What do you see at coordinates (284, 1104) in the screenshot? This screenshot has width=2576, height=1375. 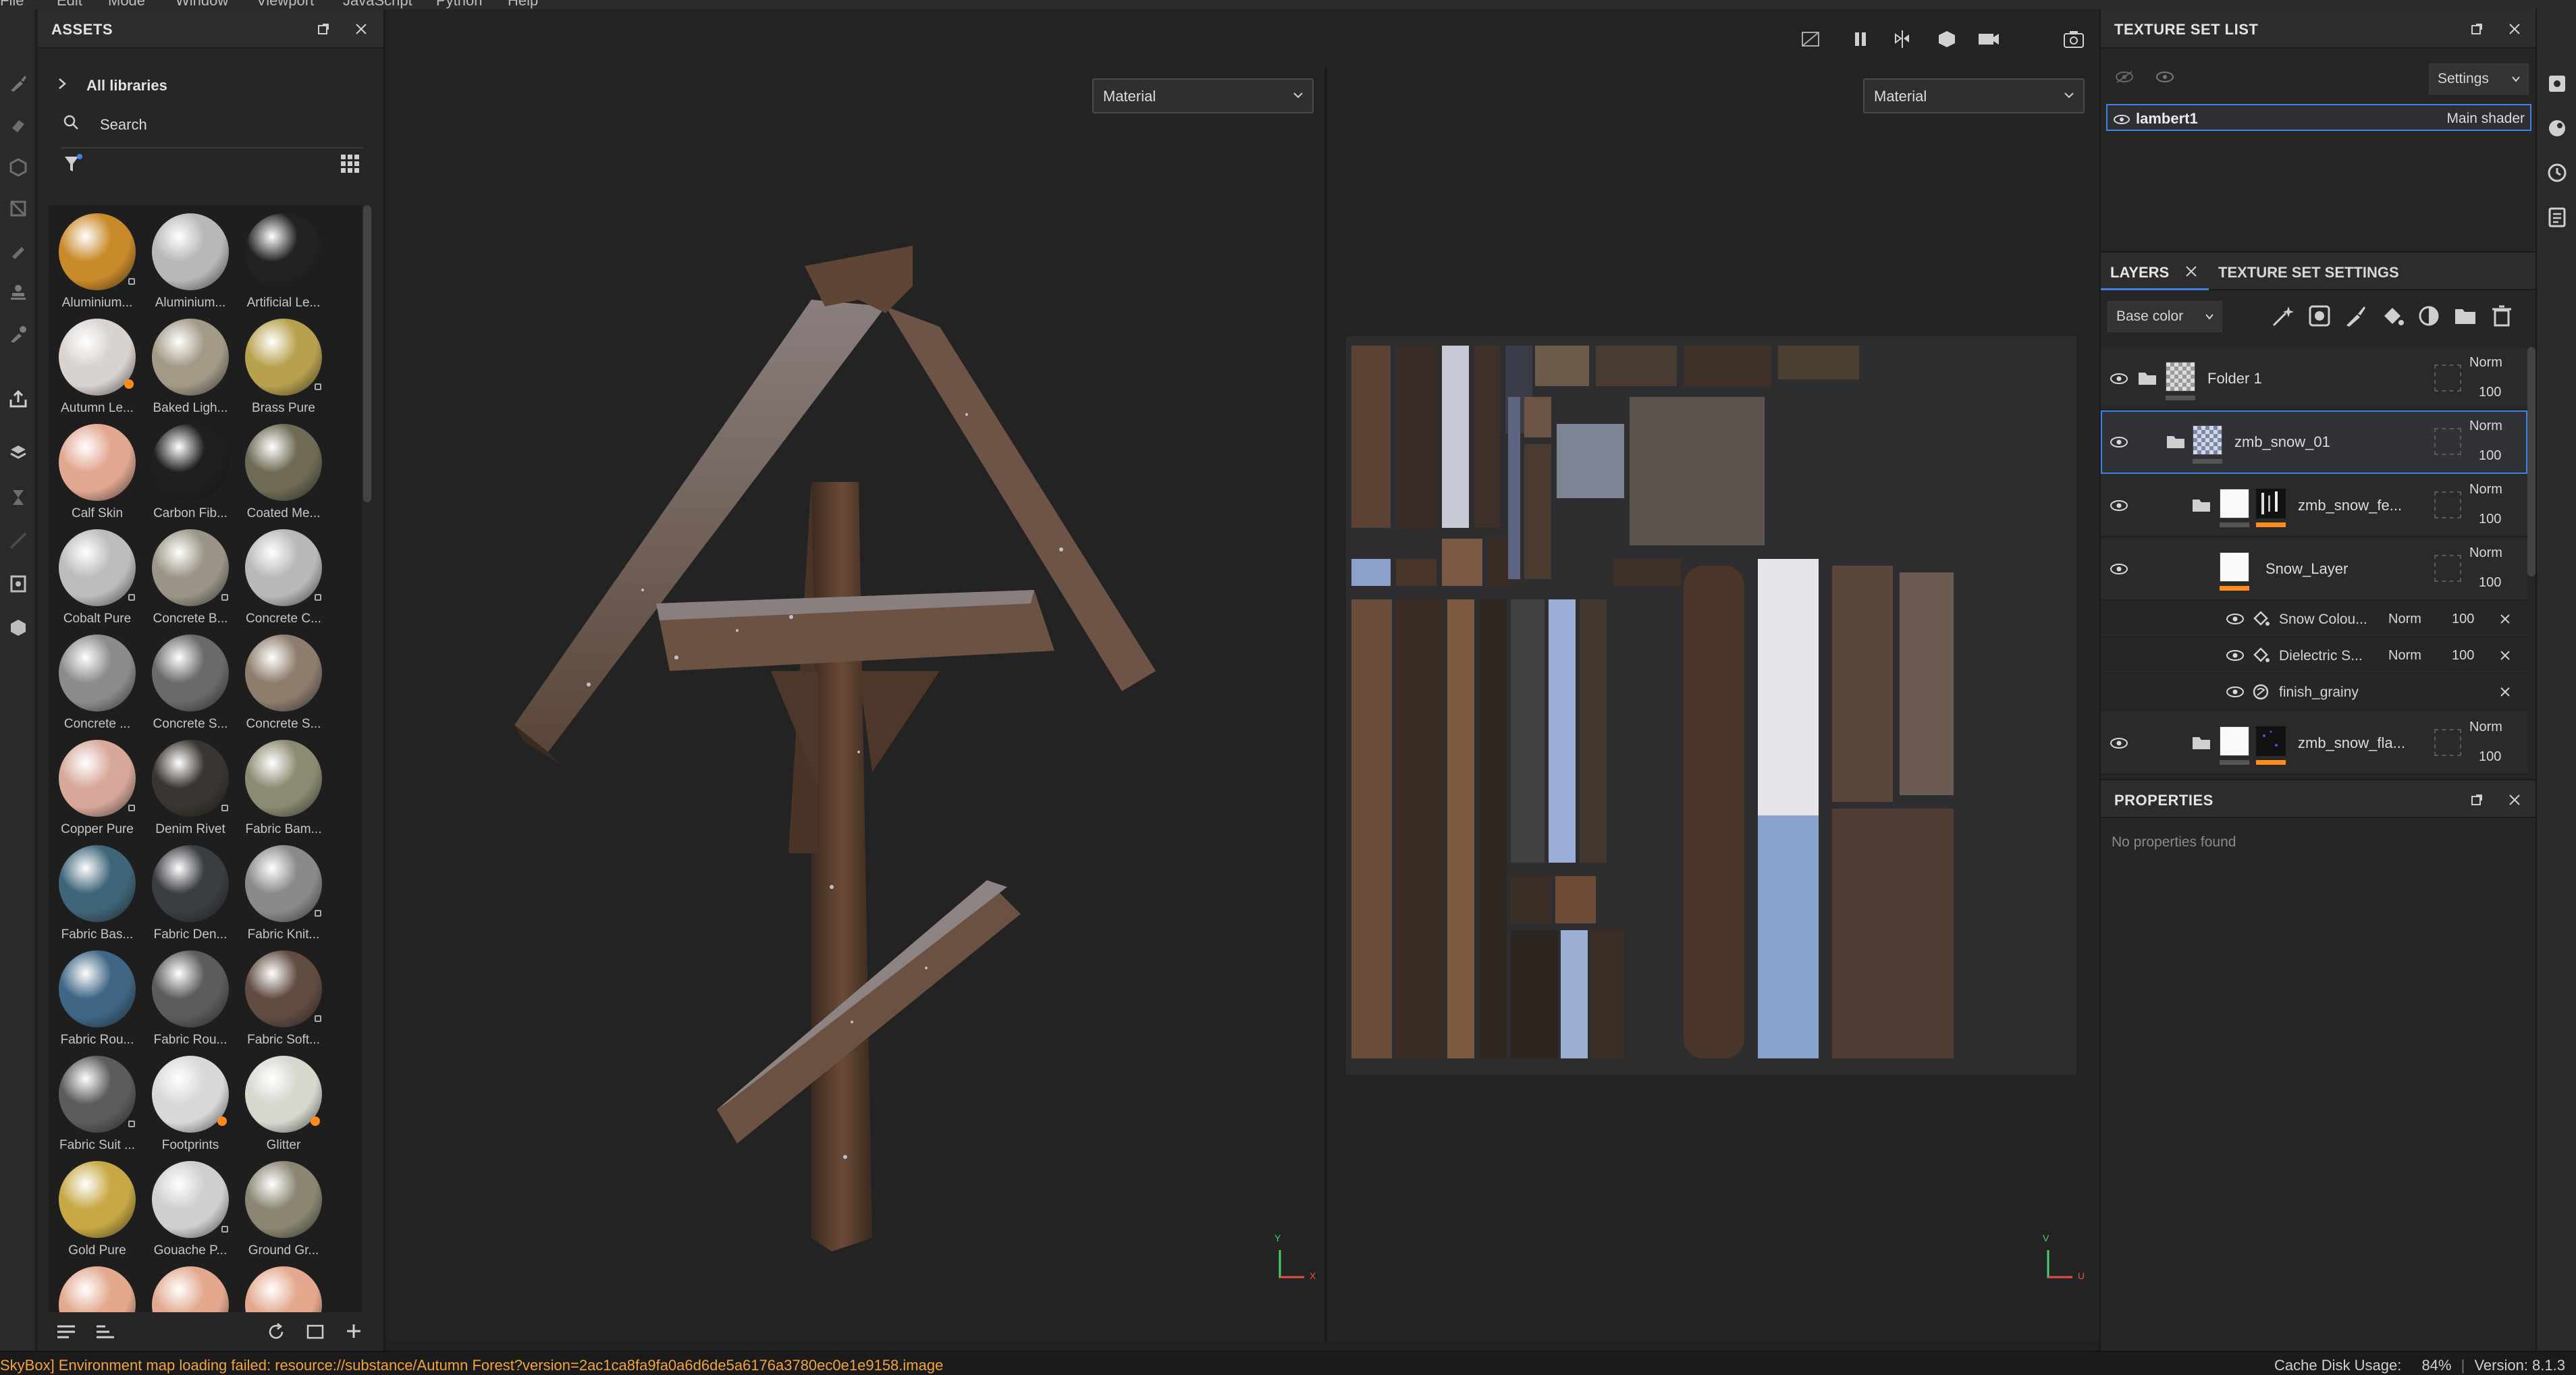 I see `asset-tile: Glitter` at bounding box center [284, 1104].